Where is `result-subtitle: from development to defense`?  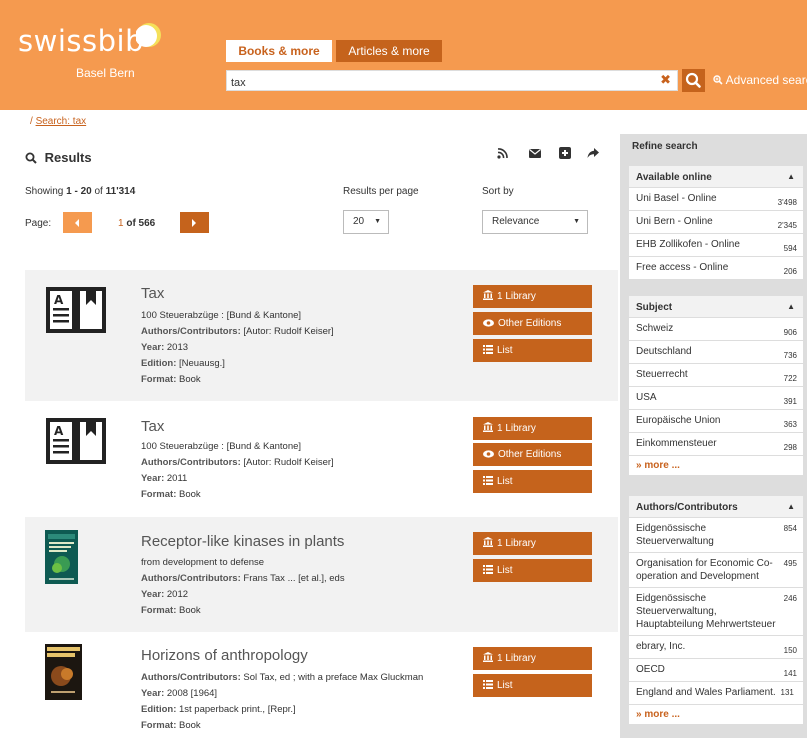
result-subtitle: from development to defense is located at coordinates (203, 562).